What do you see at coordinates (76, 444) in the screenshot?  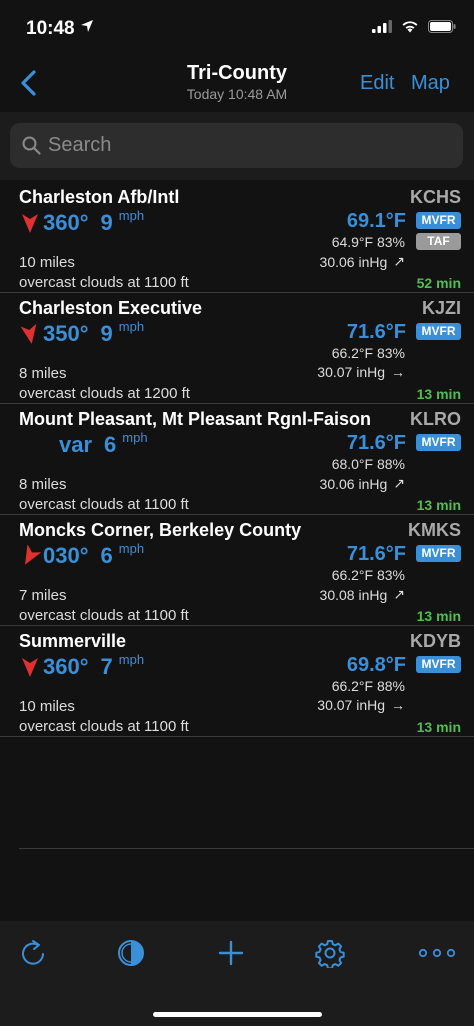 I see `wind-direction: var` at bounding box center [76, 444].